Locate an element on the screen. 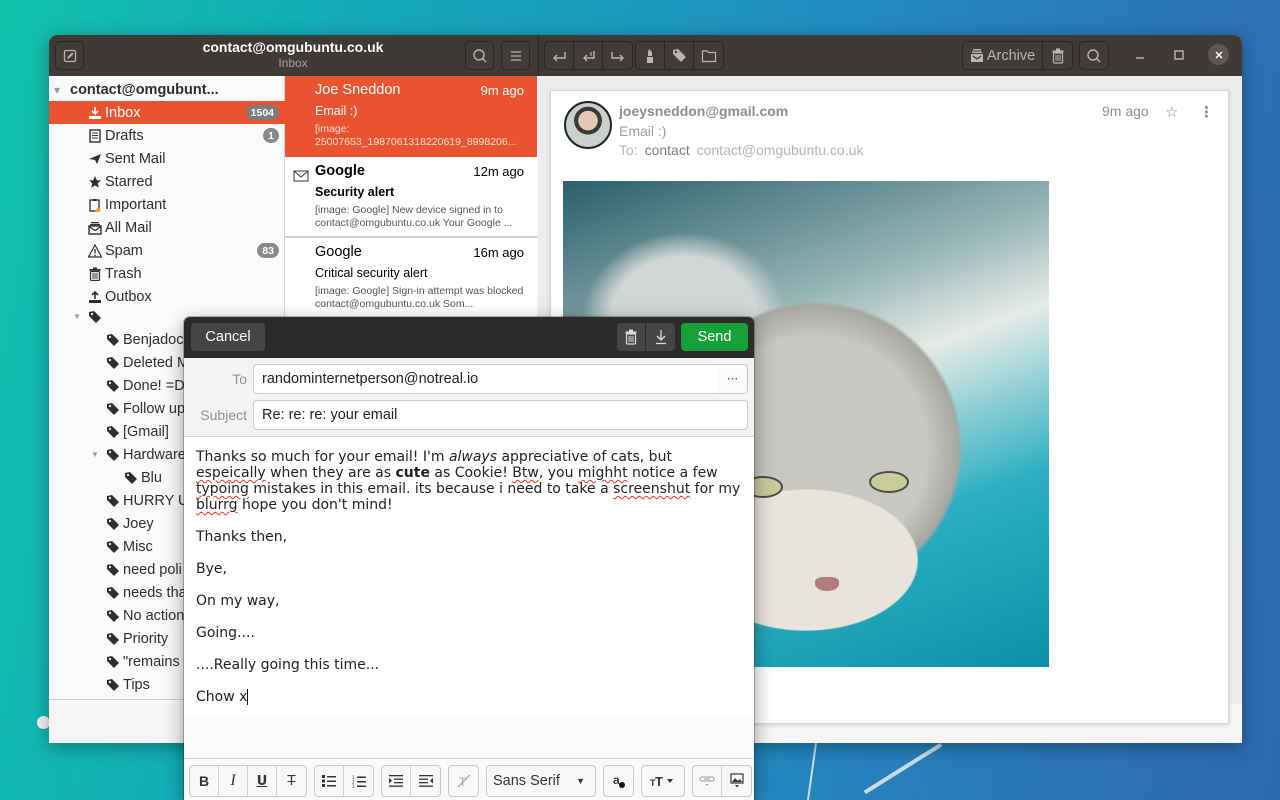  forward-button is located at coordinates (617, 55).